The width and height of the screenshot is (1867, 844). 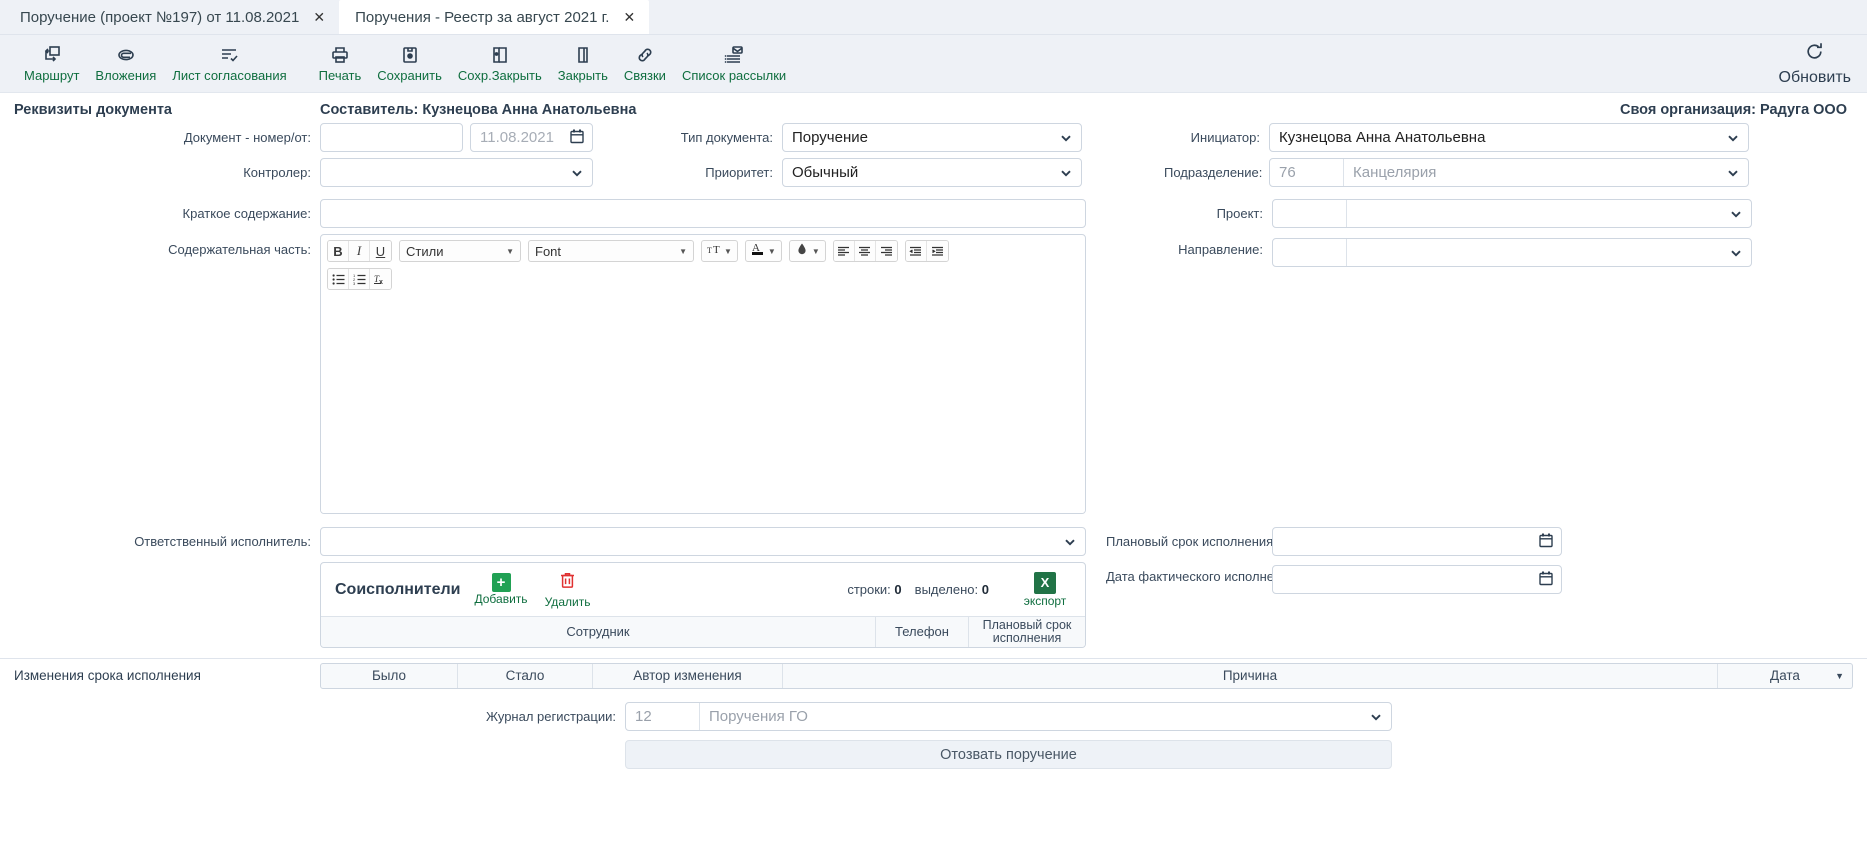 I want to click on bold-icon: B, so click(x=338, y=251).